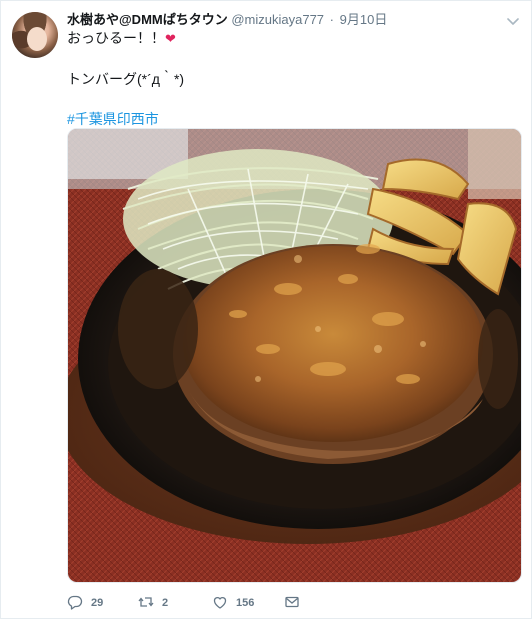 This screenshot has height=619, width=532. What do you see at coordinates (220, 603) in the screenshot?
I see `like-icon` at bounding box center [220, 603].